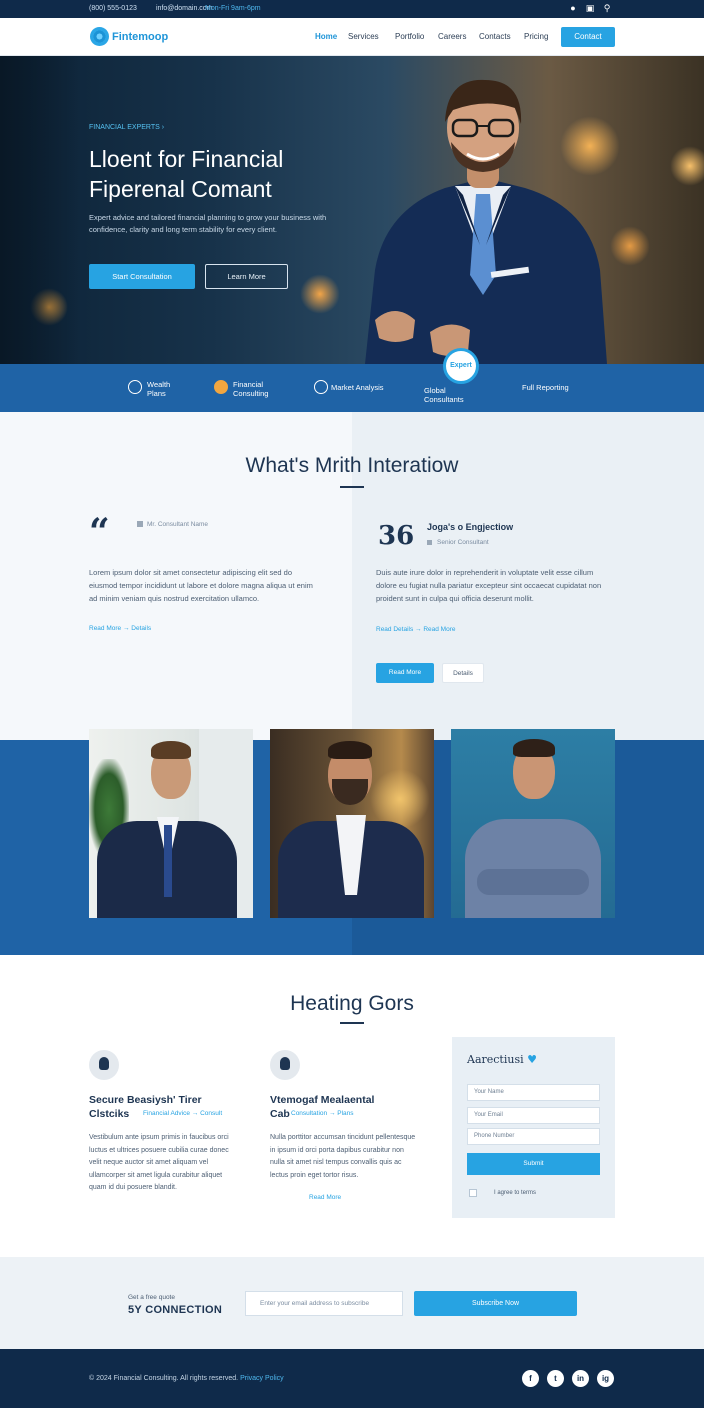  I want to click on hero-primary-button: Start Consultation, so click(142, 276).